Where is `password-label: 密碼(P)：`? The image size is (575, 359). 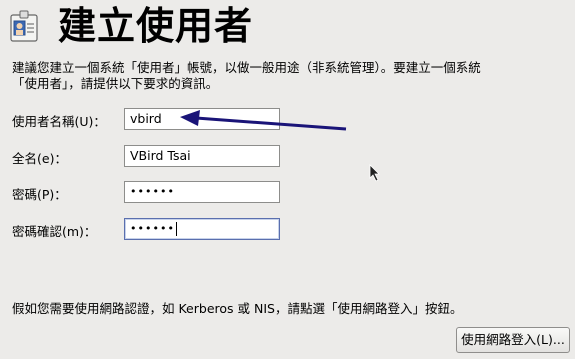
password-label: 密碼(P)： is located at coordinates (39, 194).